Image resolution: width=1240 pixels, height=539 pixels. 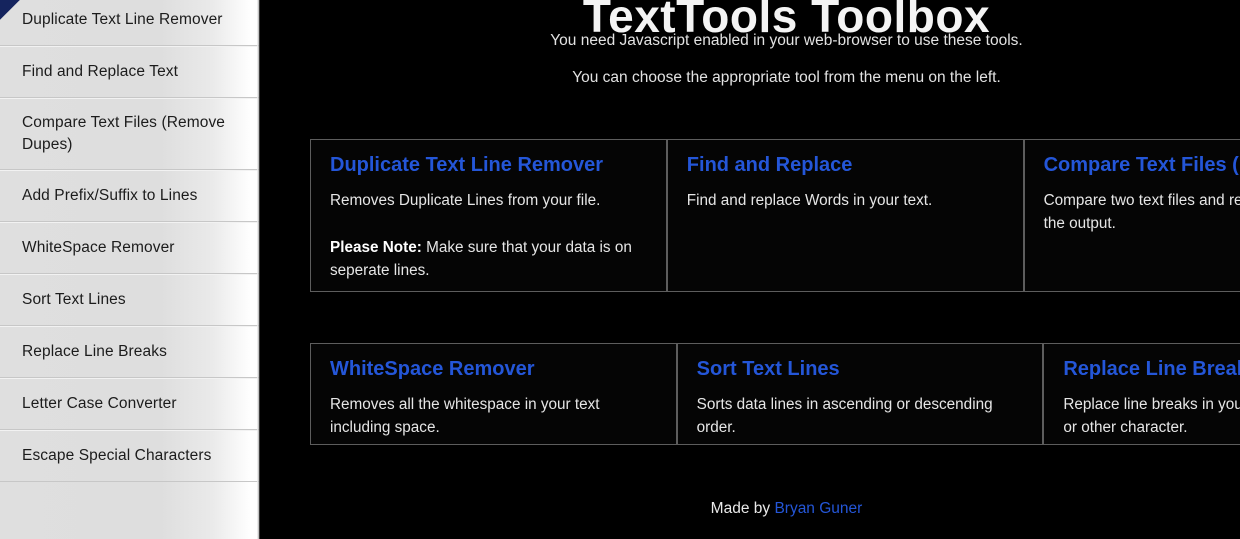 I want to click on tool-card-title: Find and Replace, so click(x=769, y=165).